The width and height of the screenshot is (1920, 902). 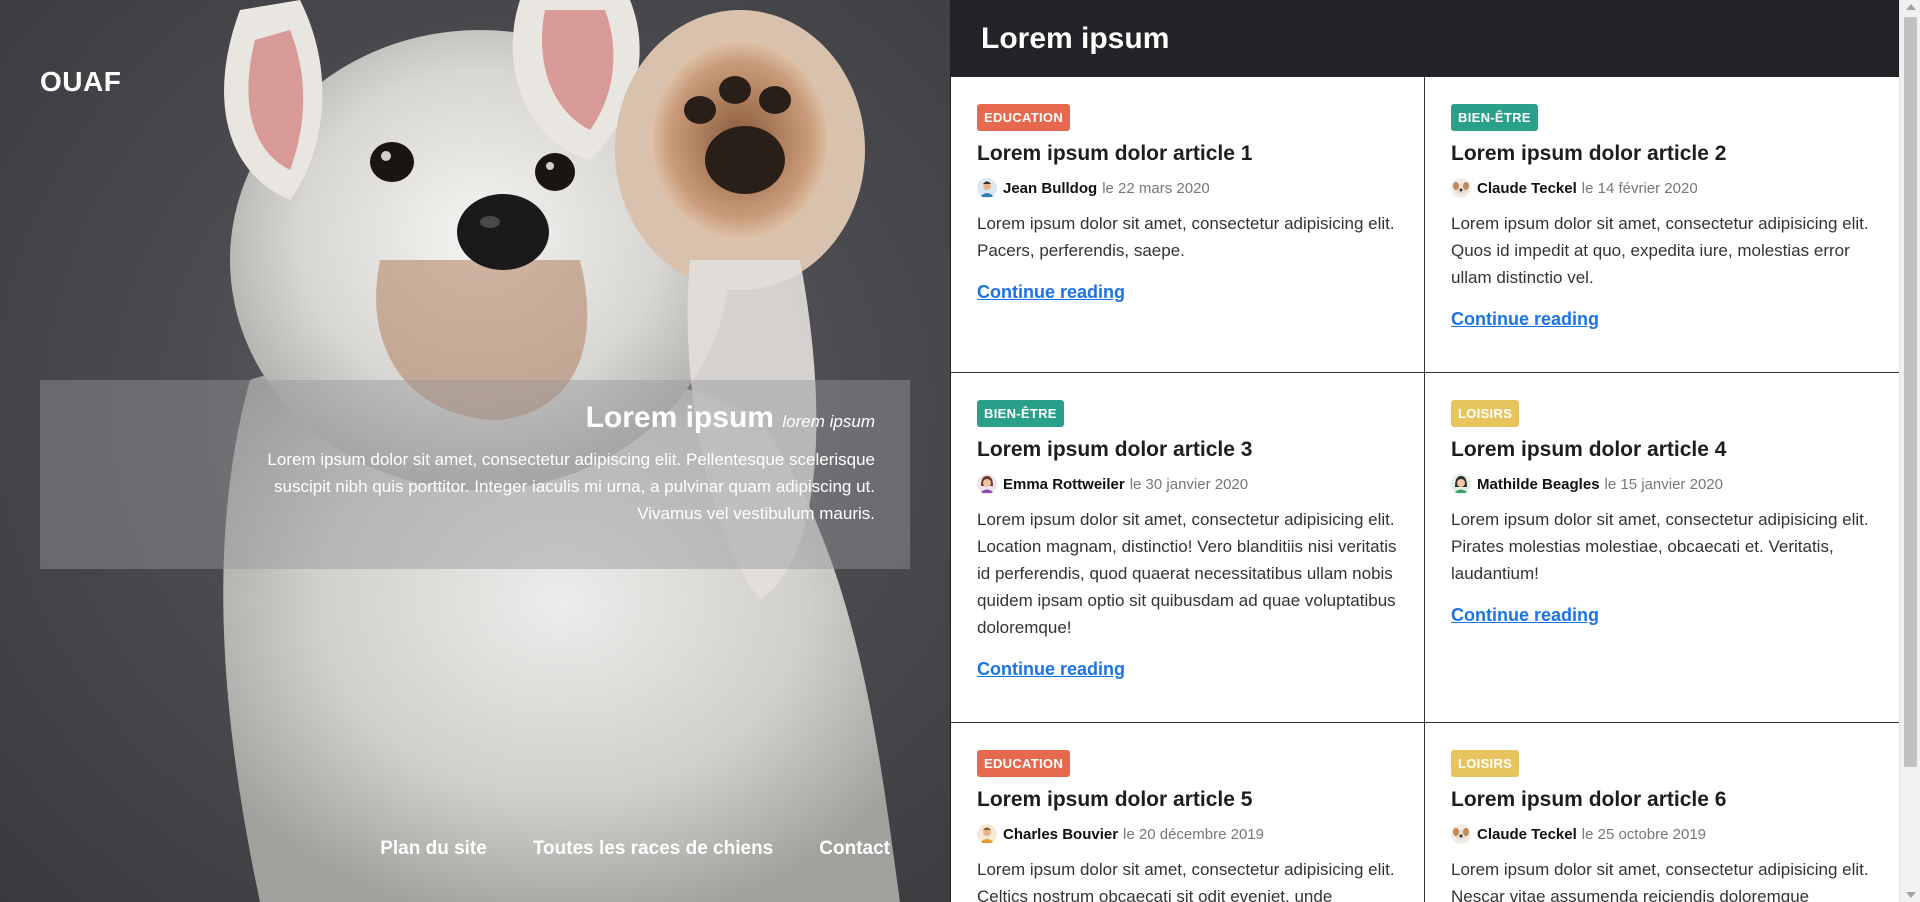 What do you see at coordinates (1910, 392) in the screenshot?
I see `scrollbar-thumb` at bounding box center [1910, 392].